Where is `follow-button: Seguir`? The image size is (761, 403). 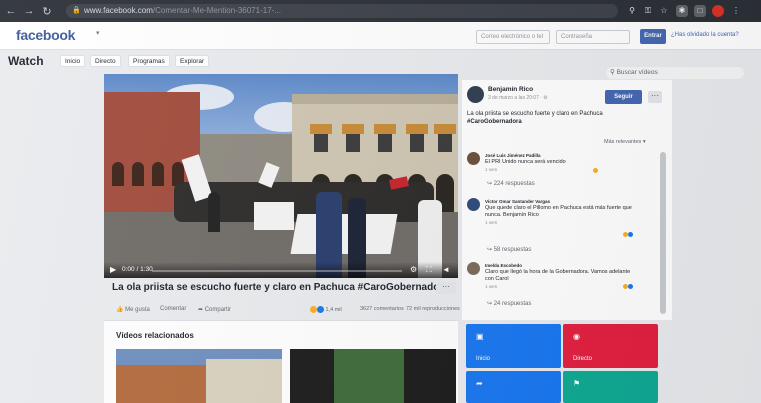 follow-button: Seguir is located at coordinates (623, 97).